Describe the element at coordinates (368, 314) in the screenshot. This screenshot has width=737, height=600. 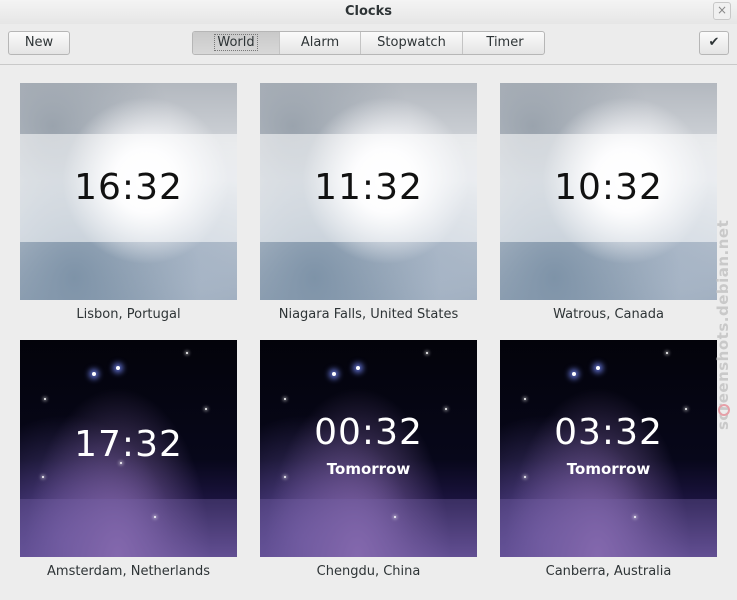
I see `clock-location: Niagara Falls, United States` at that location.